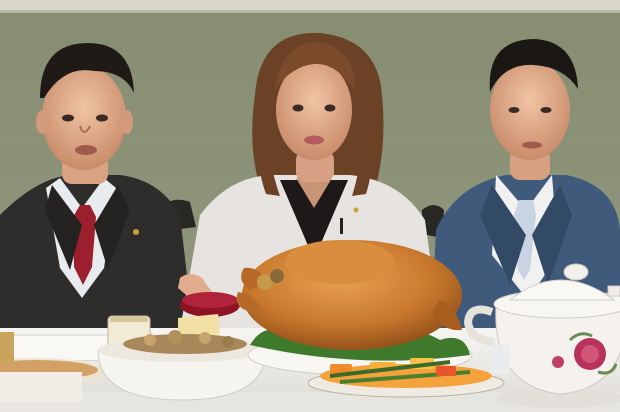  I want to click on glass, so click(500, 359).